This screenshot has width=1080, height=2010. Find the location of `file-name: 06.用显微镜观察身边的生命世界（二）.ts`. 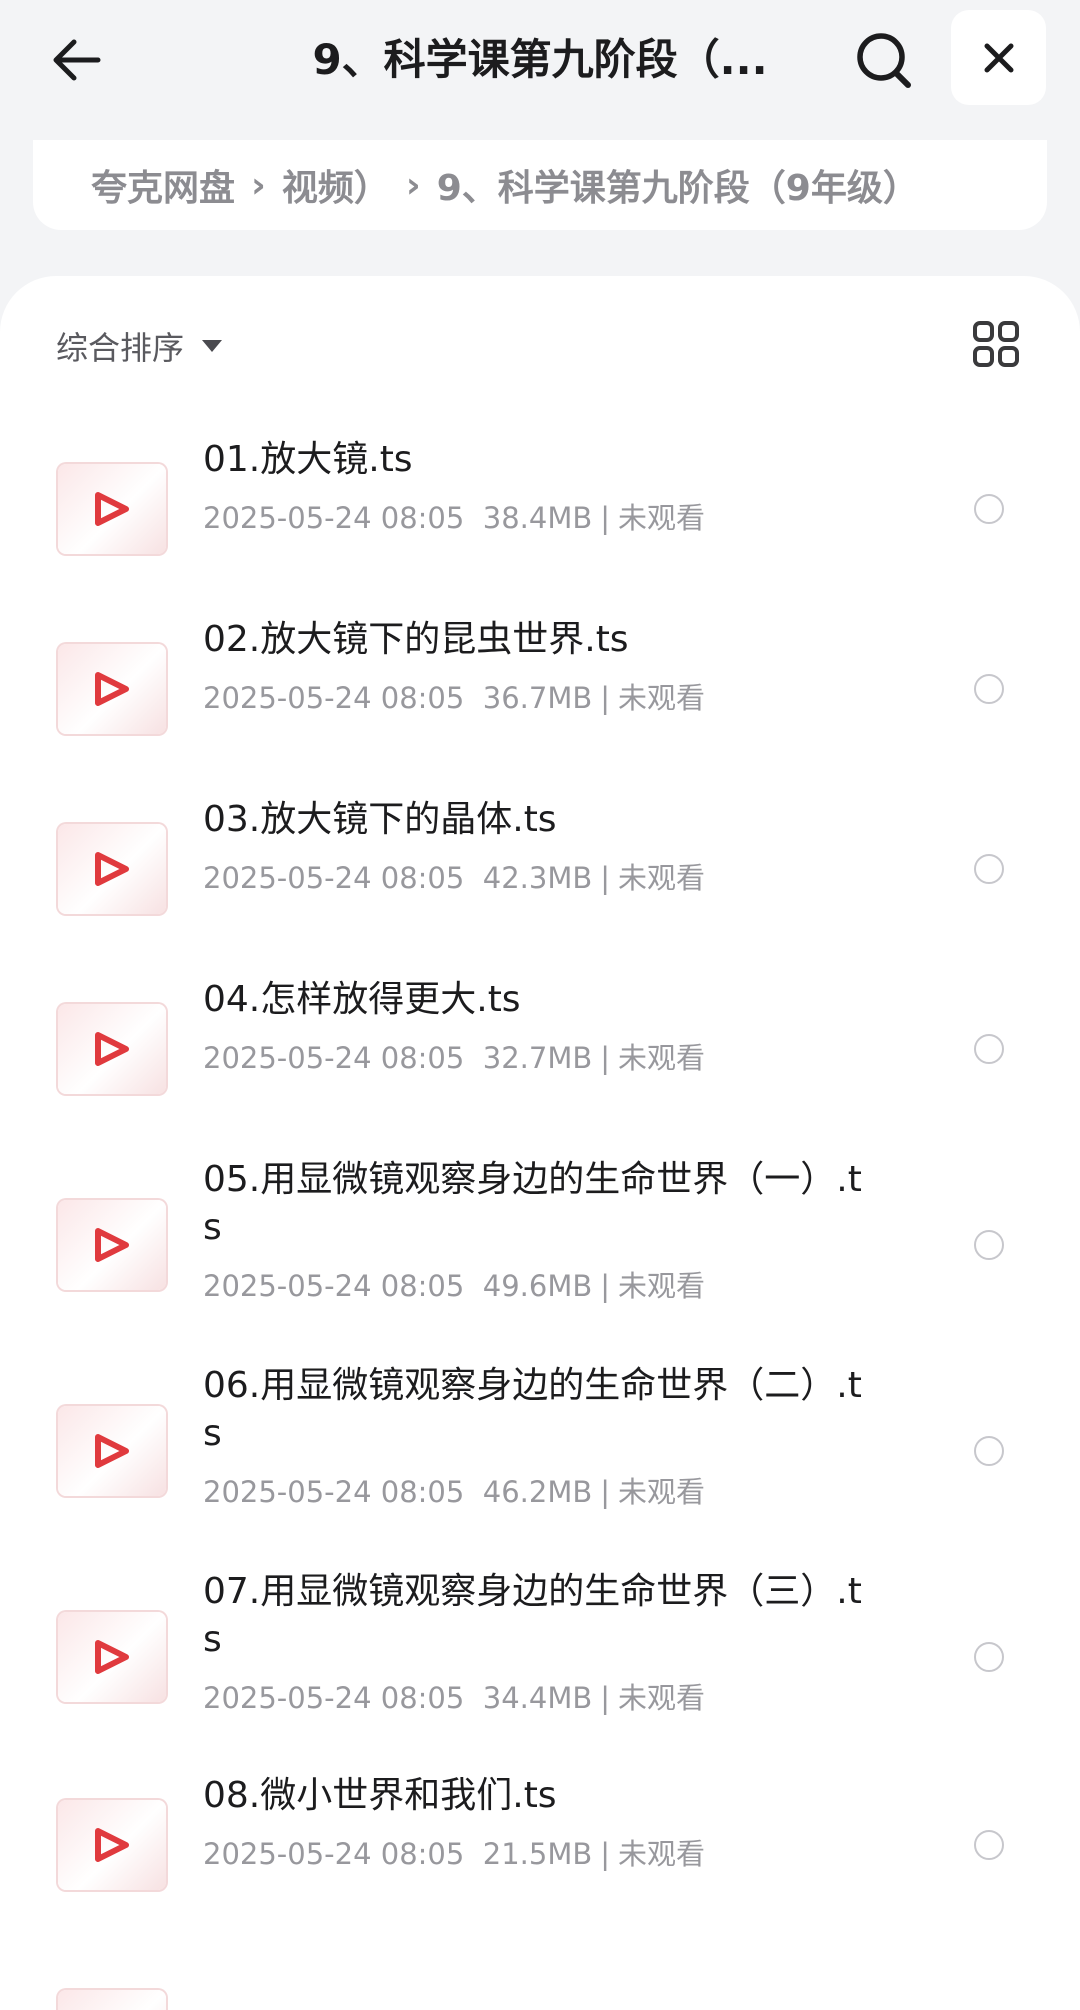

file-name: 06.用显微镜观察身边的生命世界（二）.ts is located at coordinates (532, 1409).